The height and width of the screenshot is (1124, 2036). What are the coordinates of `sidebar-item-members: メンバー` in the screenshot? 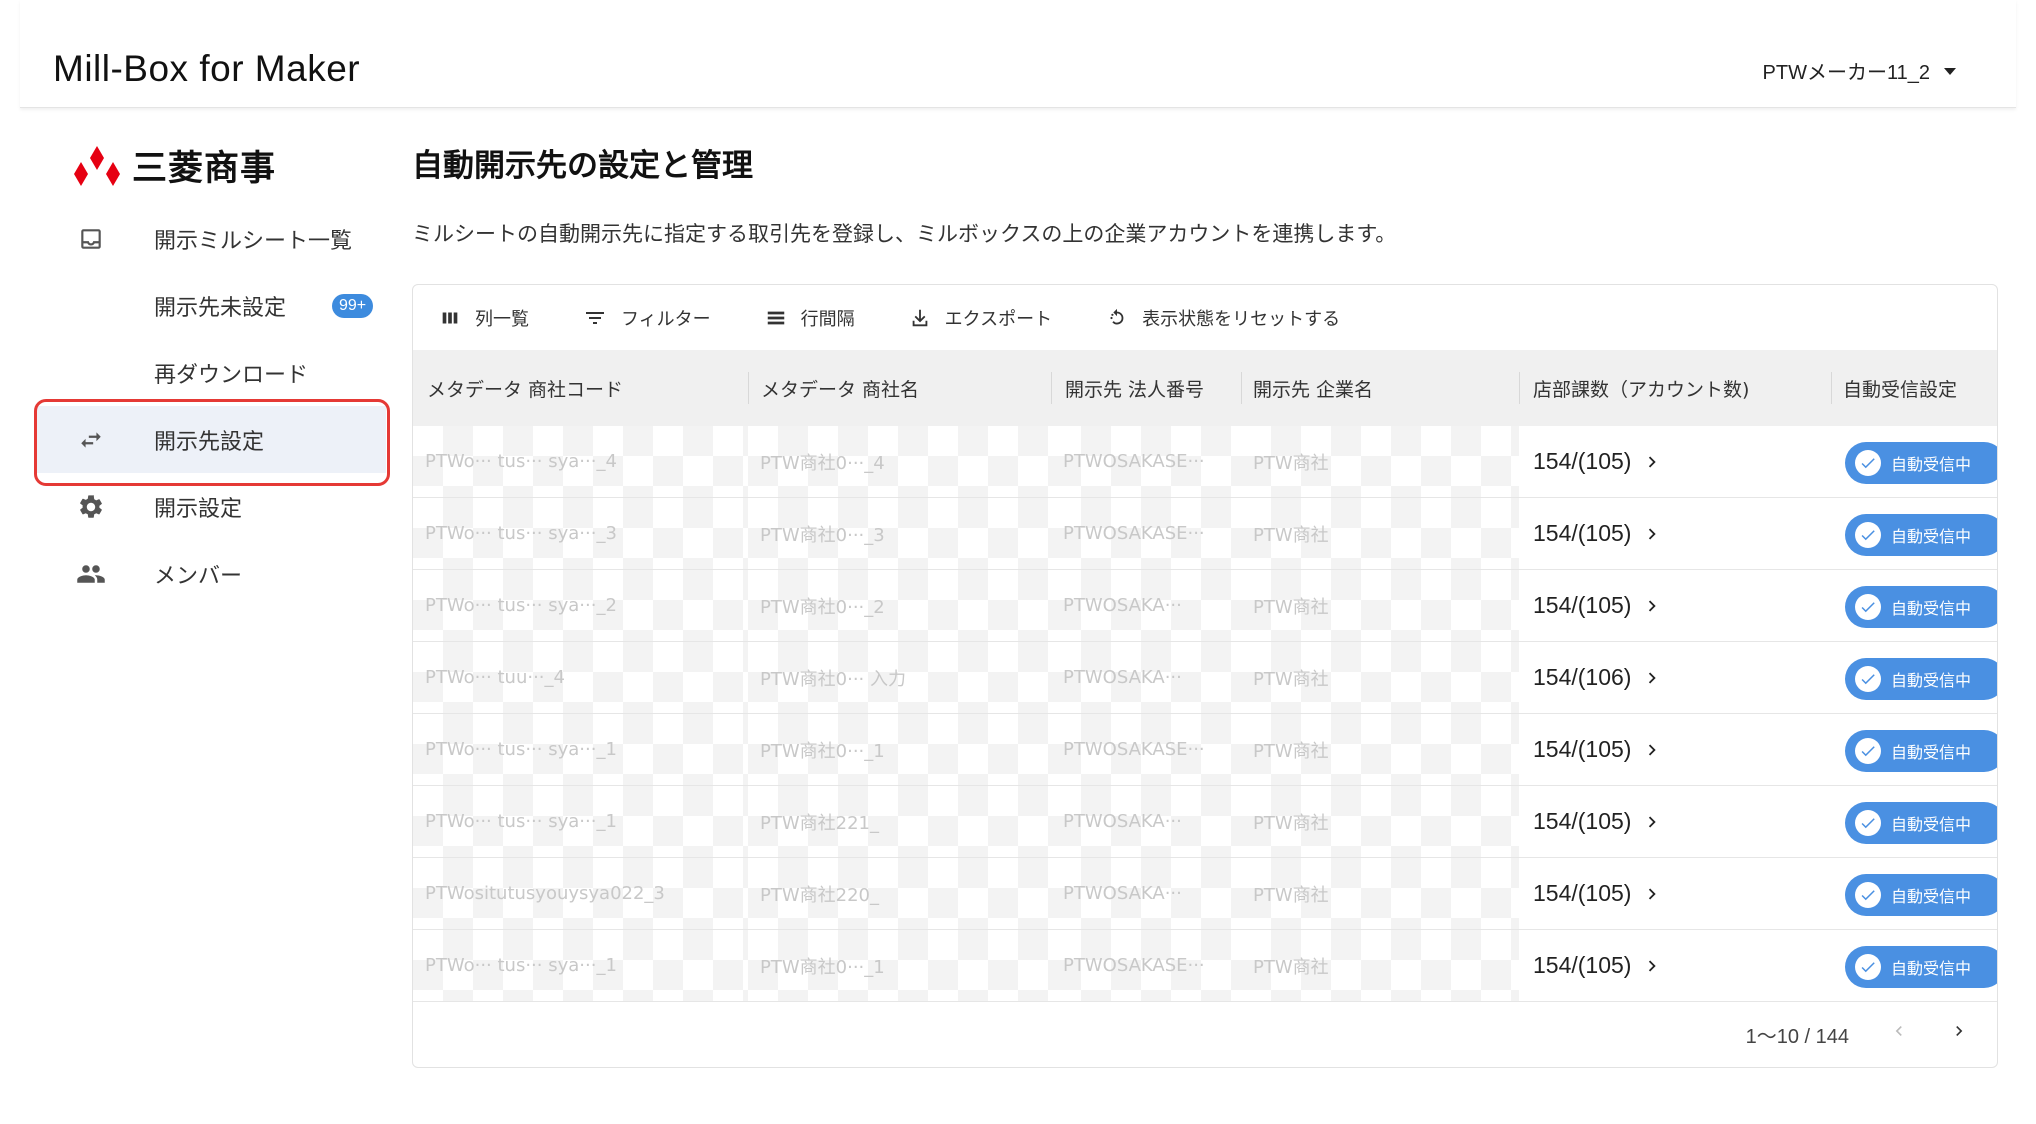 It's located at (211, 573).